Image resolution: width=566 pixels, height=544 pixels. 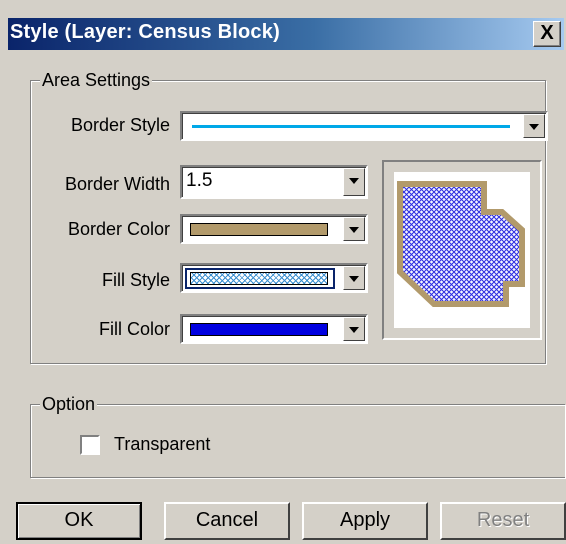 What do you see at coordinates (69, 404) in the screenshot?
I see `option-legend: Option` at bounding box center [69, 404].